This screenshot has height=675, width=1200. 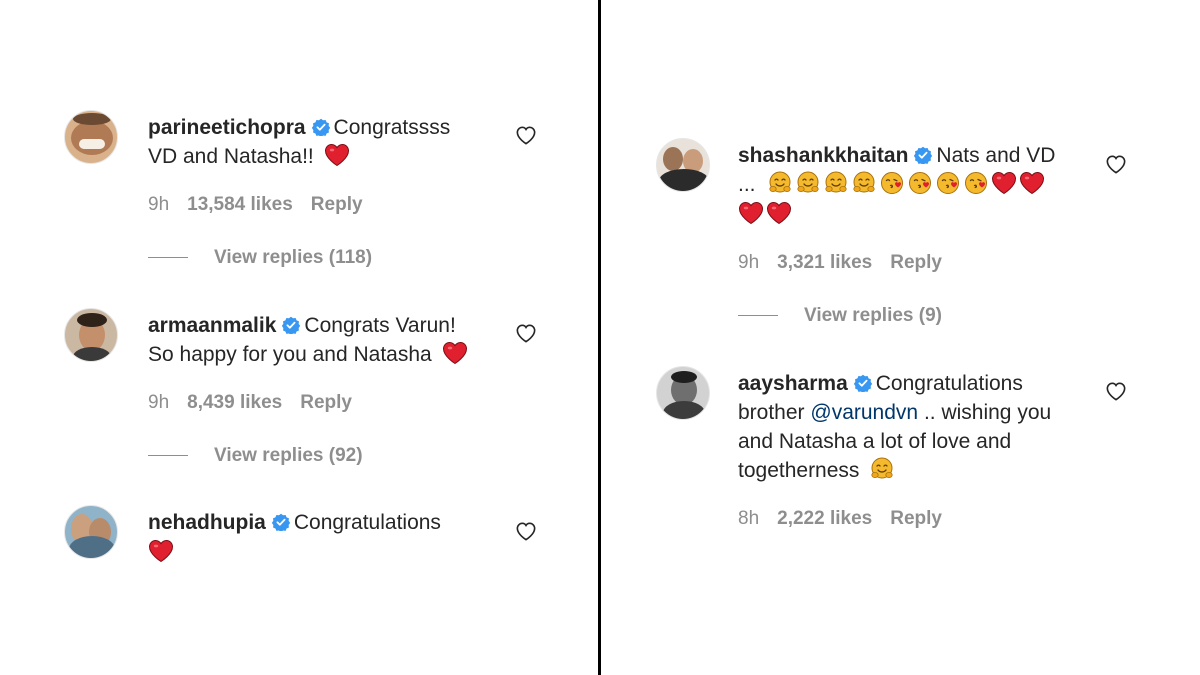 I want to click on comment-text-line2-prefix: brother, so click(x=771, y=412).